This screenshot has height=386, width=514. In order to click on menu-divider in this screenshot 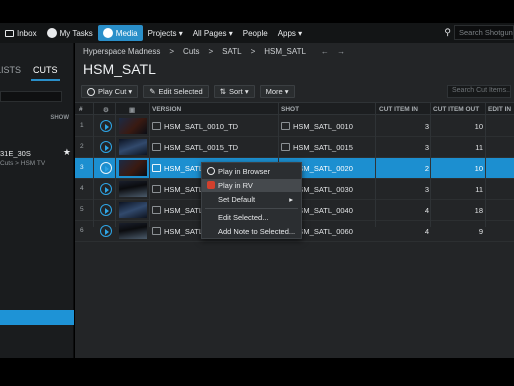, I will do `click(251, 208)`.